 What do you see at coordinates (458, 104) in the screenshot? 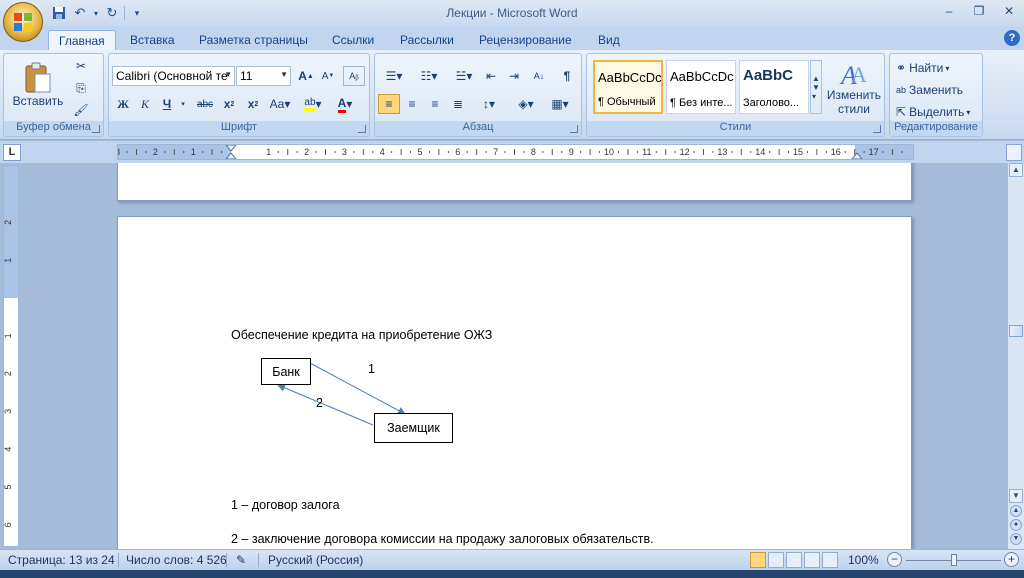
I see `justify-icon: ≣` at bounding box center [458, 104].